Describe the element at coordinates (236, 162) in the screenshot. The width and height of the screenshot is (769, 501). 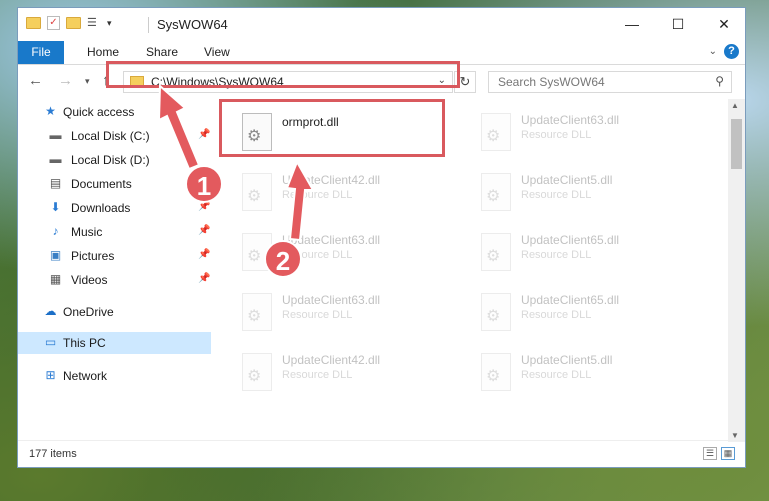
I see `annotation-arrows` at that location.